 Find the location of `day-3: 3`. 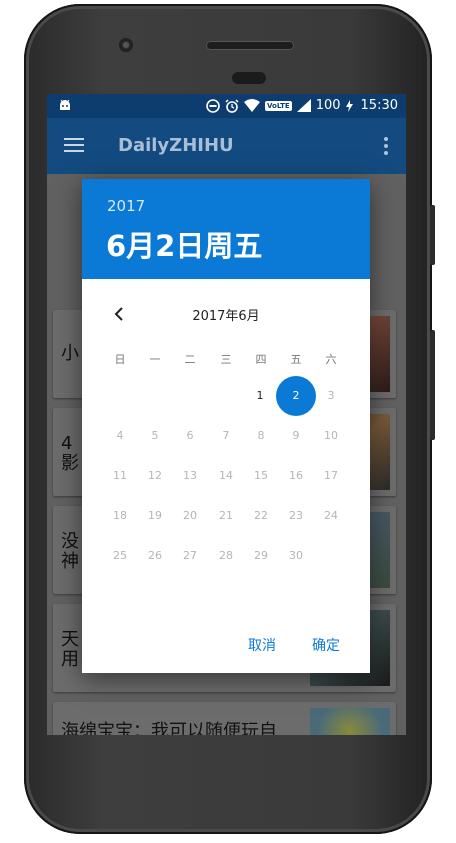

day-3: 3 is located at coordinates (331, 395).